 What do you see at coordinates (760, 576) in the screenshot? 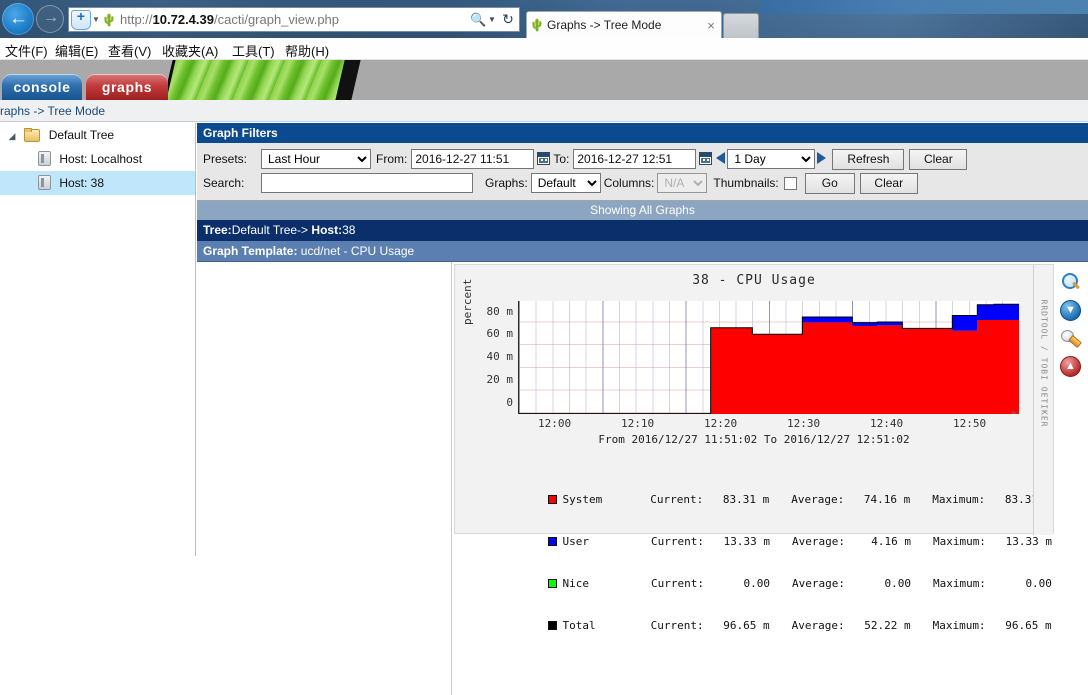
I see `legend-row-nice: Nice Current: 0.00 Average: 0.00 Maximum: 0.00` at bounding box center [760, 576].